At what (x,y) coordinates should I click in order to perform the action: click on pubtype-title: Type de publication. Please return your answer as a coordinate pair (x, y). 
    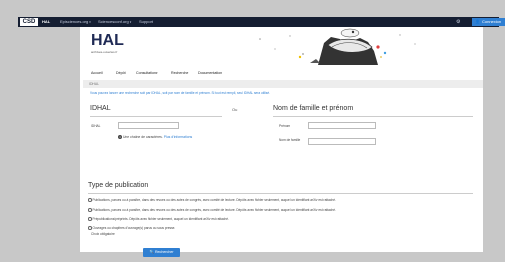
    Looking at the image, I should click on (118, 185).